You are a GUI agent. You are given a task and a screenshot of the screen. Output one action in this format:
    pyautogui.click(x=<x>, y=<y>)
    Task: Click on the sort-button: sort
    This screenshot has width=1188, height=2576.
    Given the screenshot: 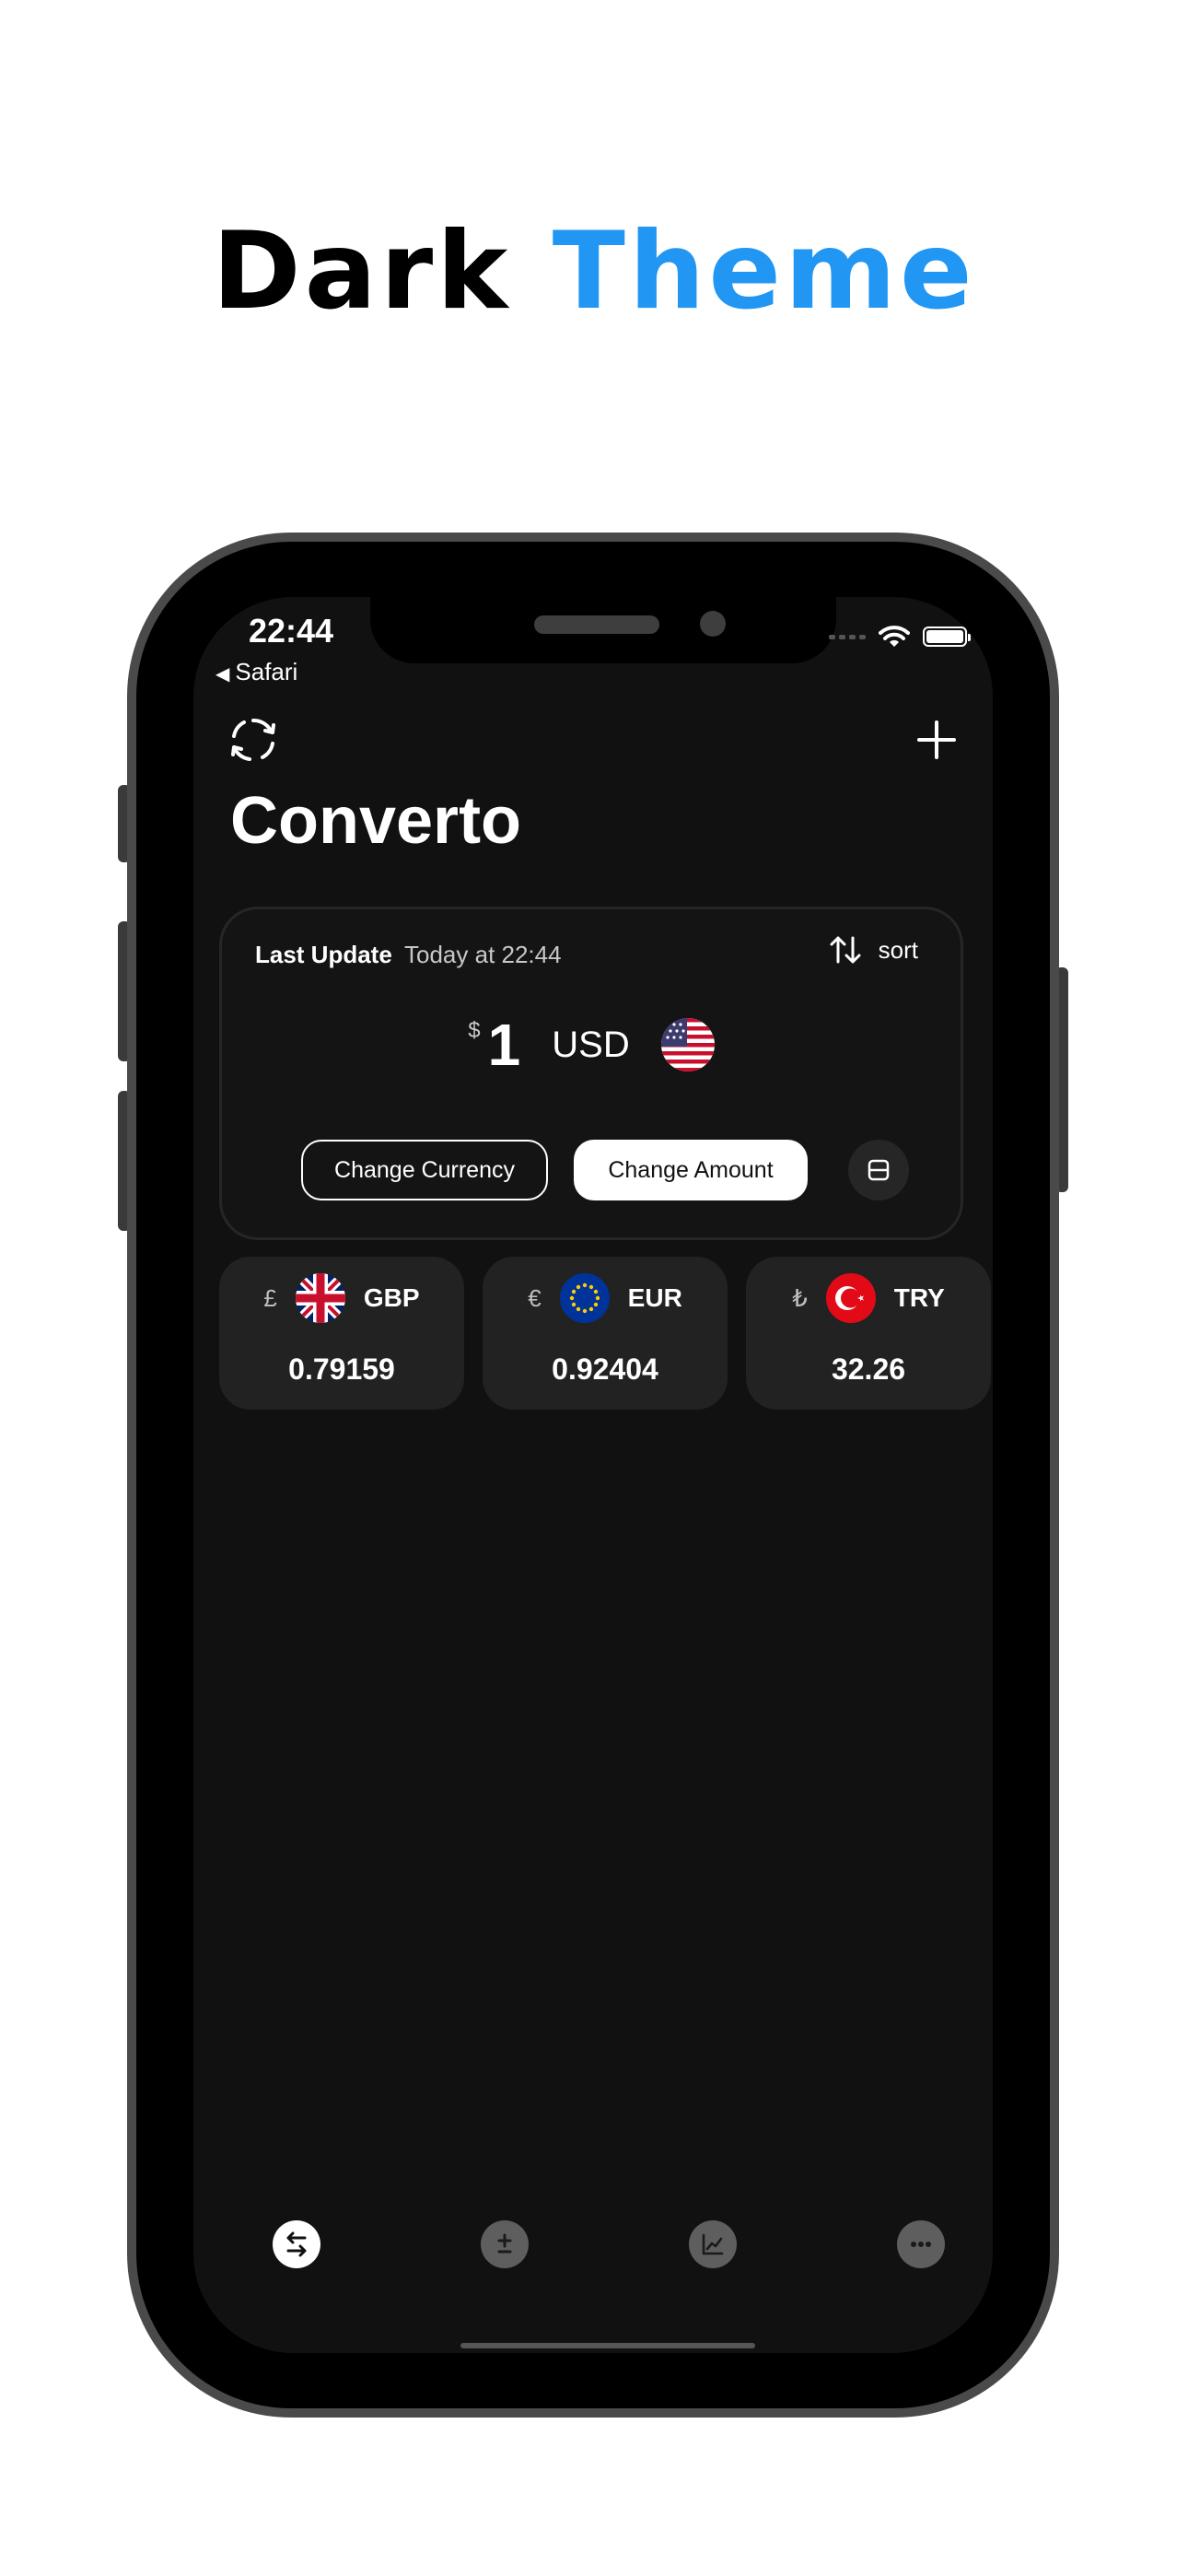 What is the action you would take?
    pyautogui.click(x=873, y=950)
    